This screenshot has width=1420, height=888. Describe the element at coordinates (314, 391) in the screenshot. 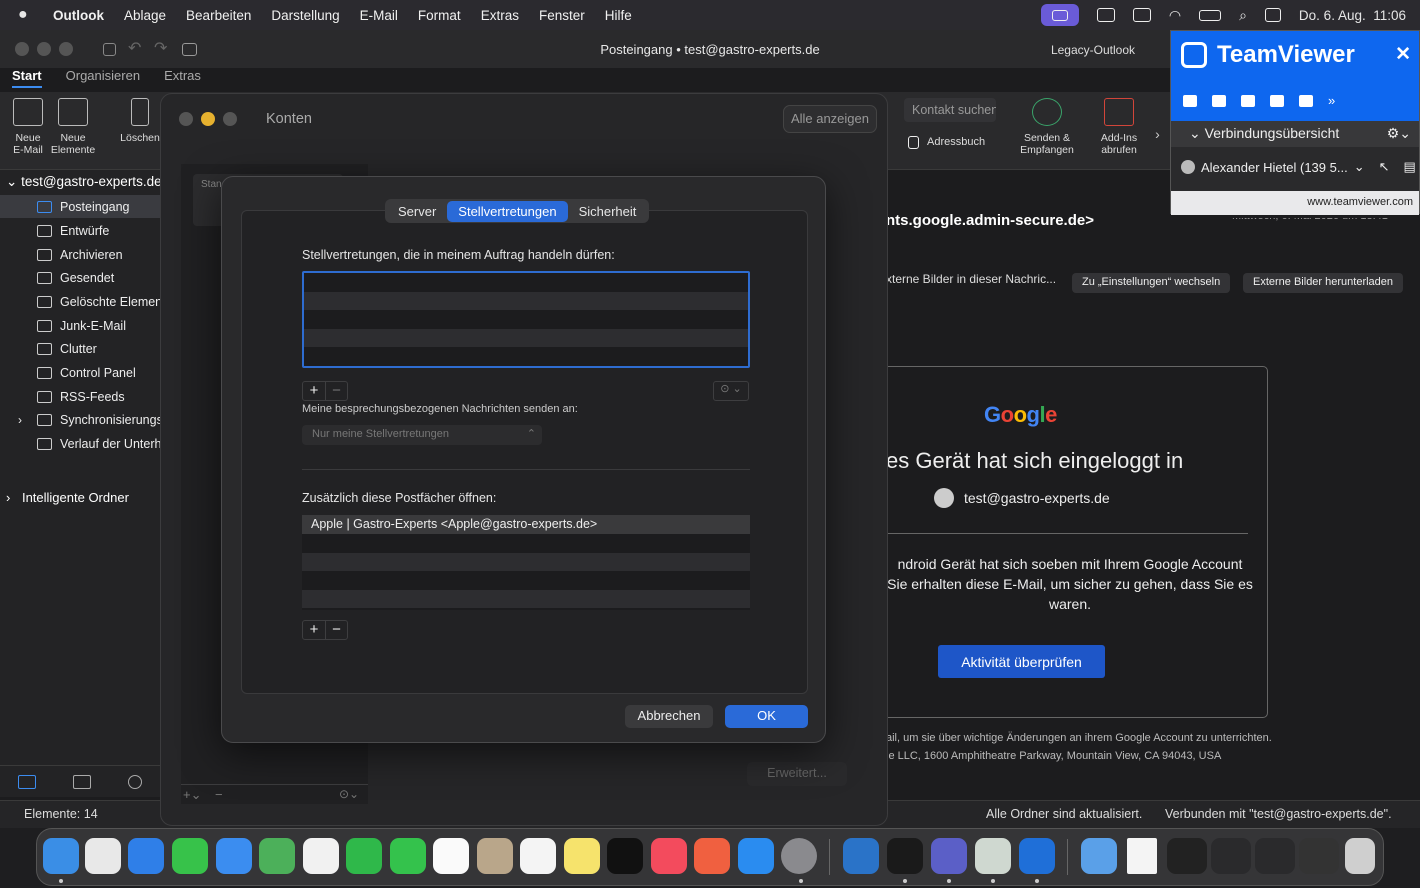

I see `add-delegate-button: +` at that location.